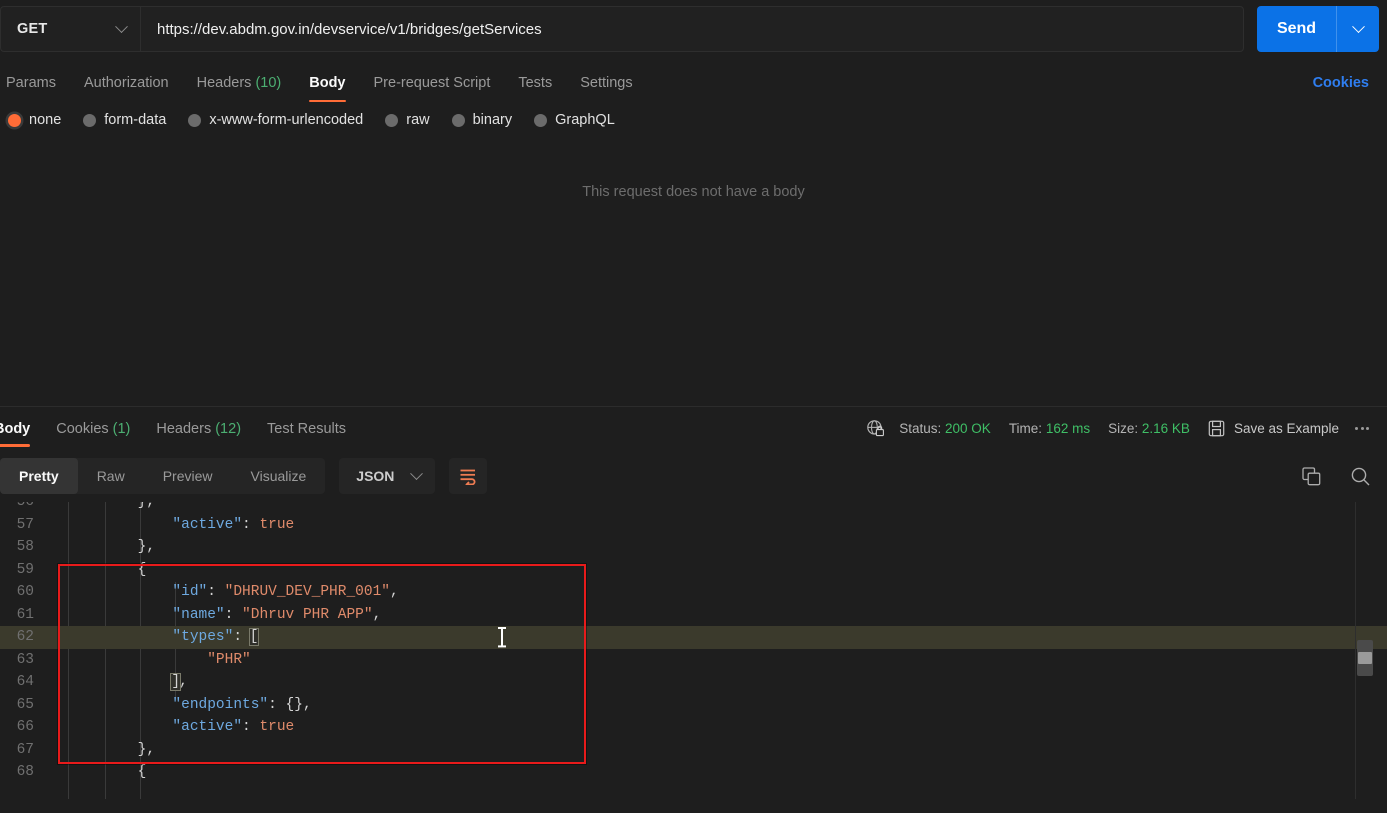 This screenshot has width=1387, height=813. I want to click on tab-label: Authorization, so click(126, 83).